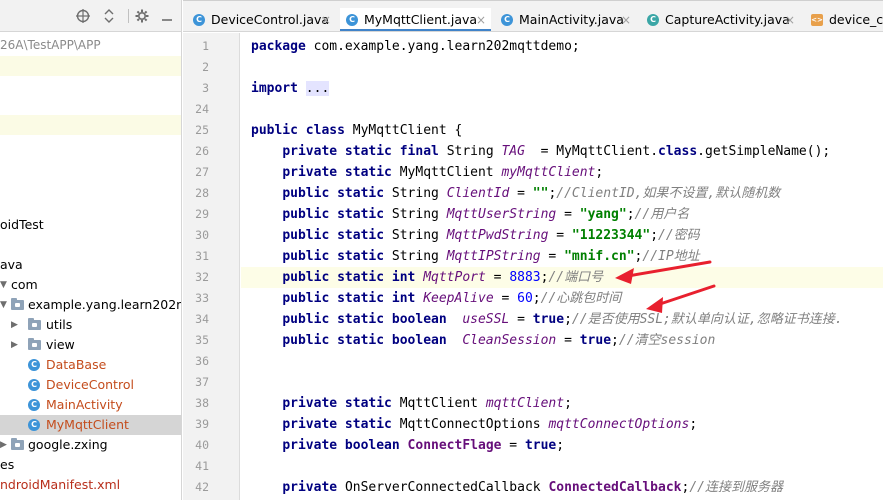 Image resolution: width=883 pixels, height=500 pixels. Describe the element at coordinates (90, 305) in the screenshot. I see `tree-item-package: ▼ example.yang.learn202mq` at that location.